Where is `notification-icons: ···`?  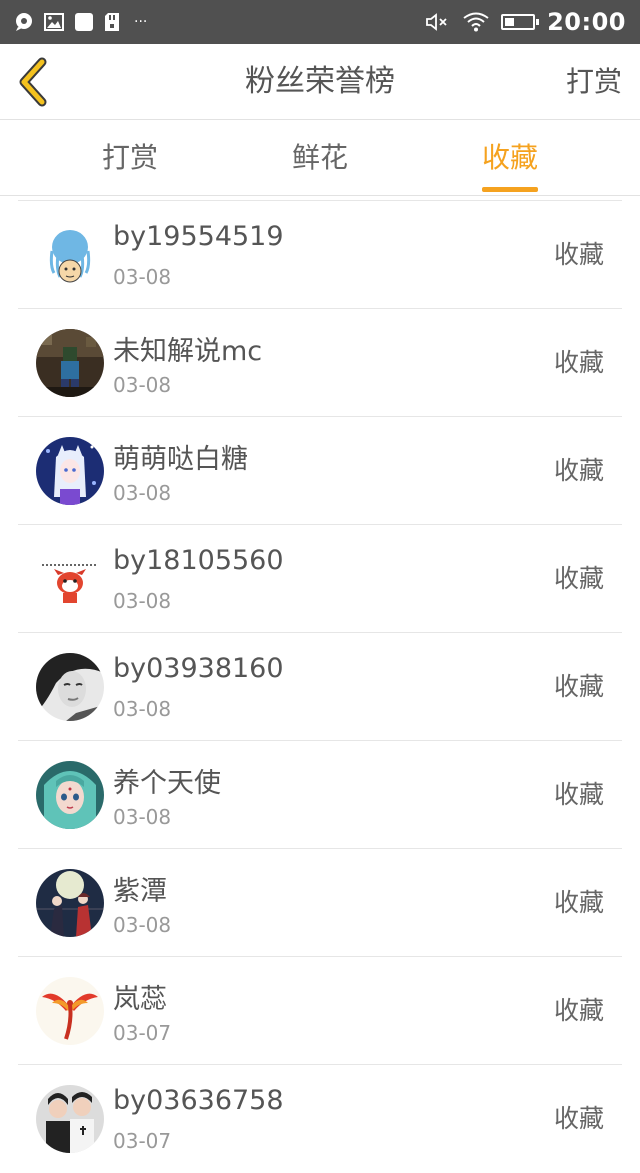
notification-icons: ··· is located at coordinates (80, 22).